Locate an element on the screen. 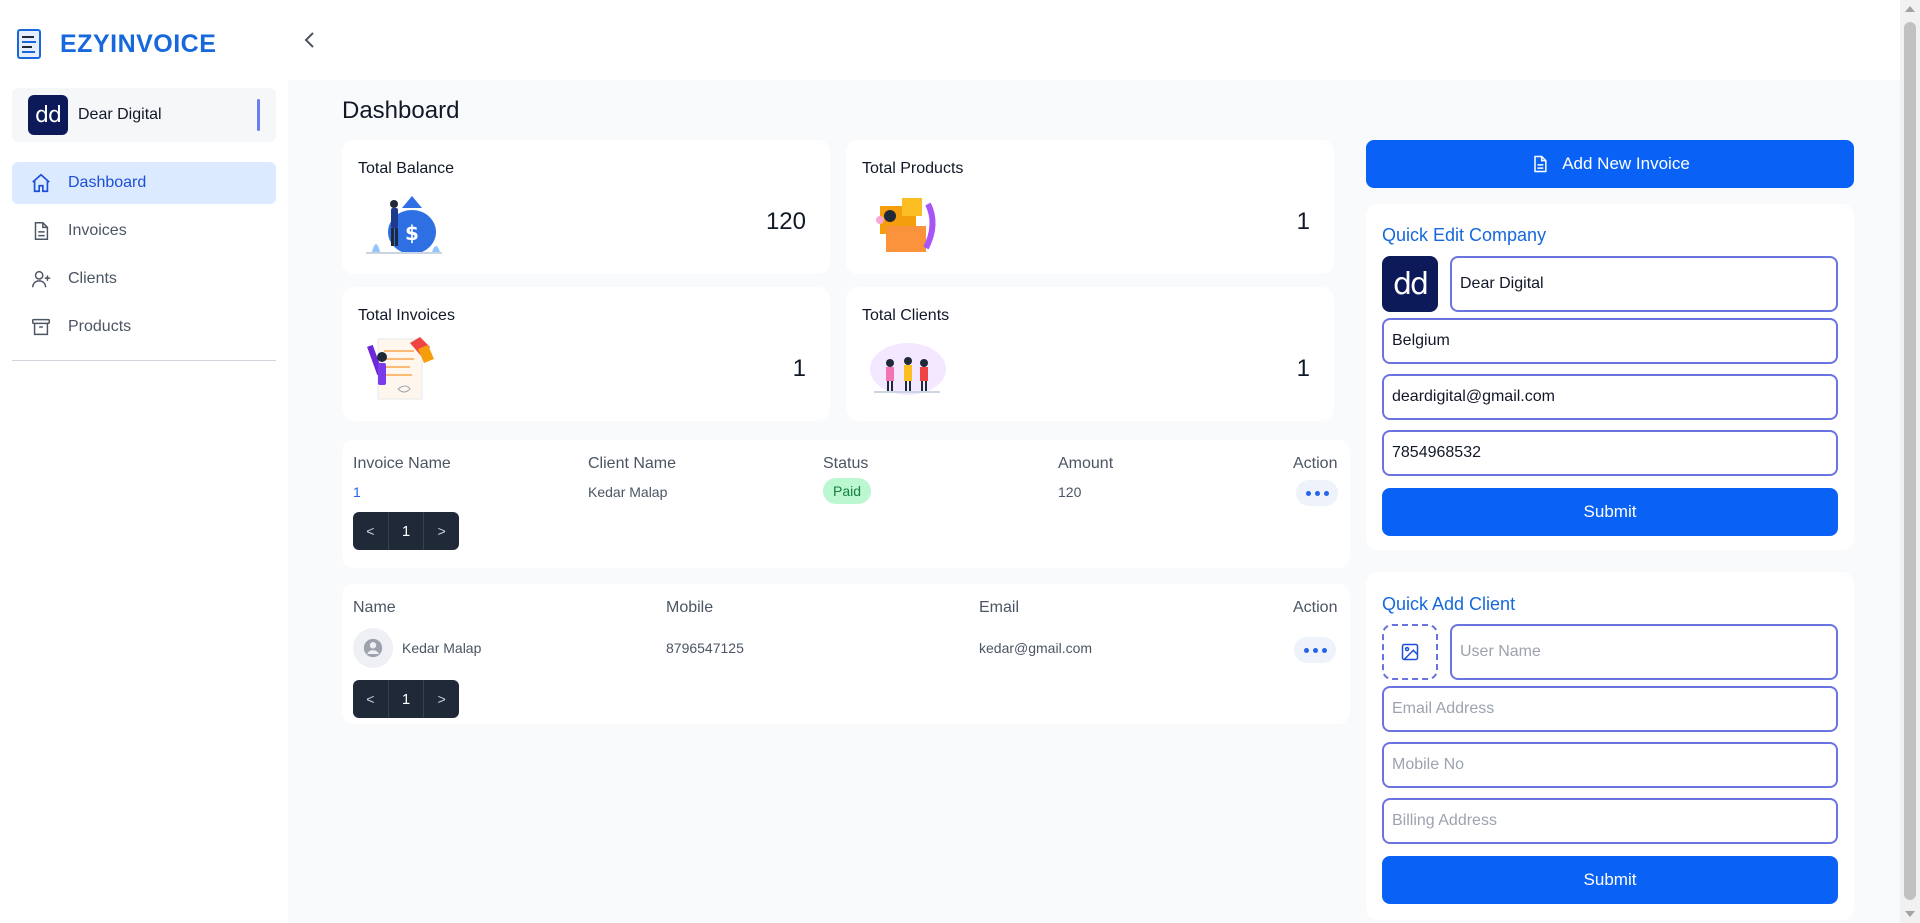  phone-field is located at coordinates (1610, 453).